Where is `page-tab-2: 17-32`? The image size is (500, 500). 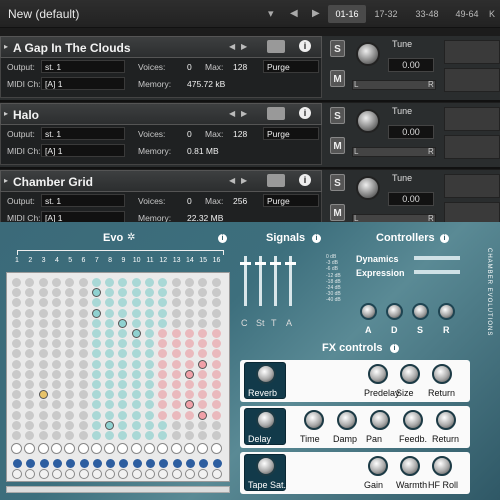
page-tab-2: 17-32 is located at coordinates (386, 14).